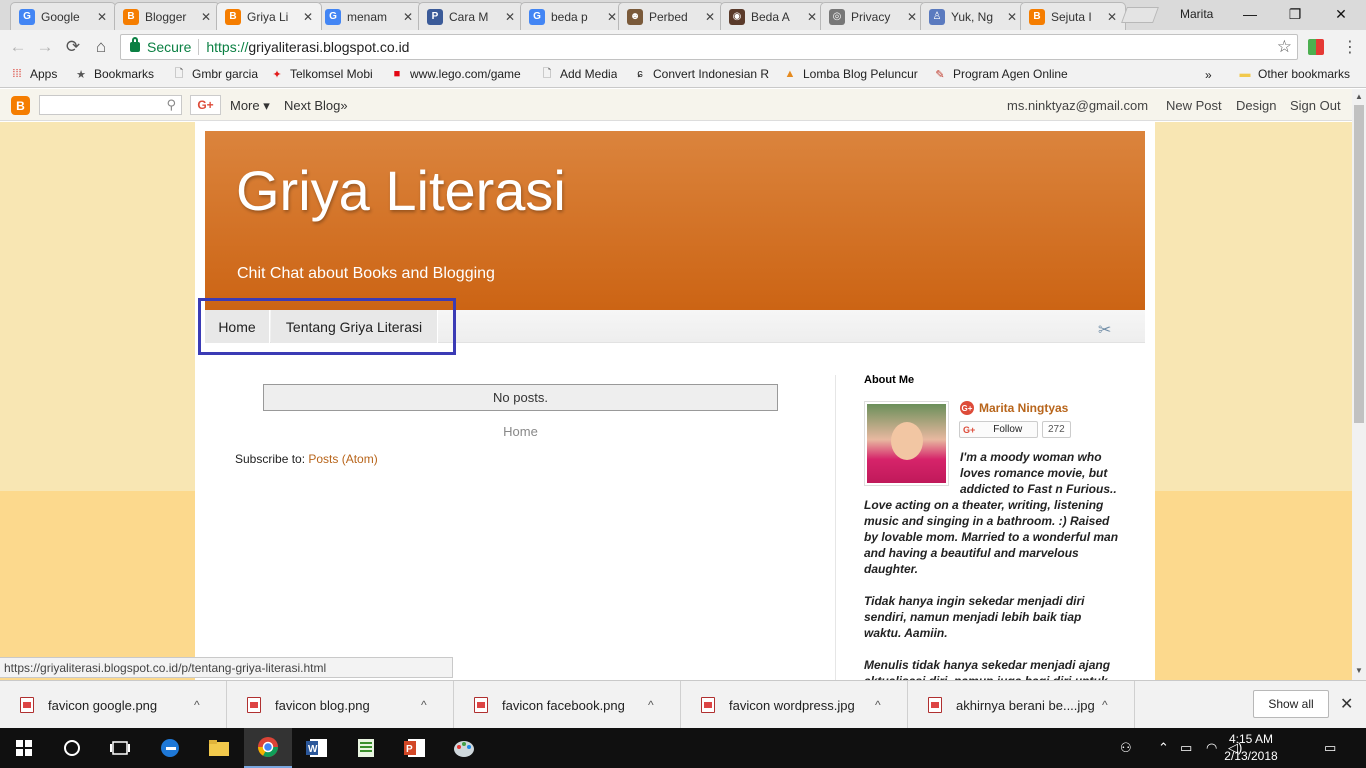 The height and width of the screenshot is (768, 1366). I want to click on user-email: ms.ninktyaz@gmail.com, so click(1077, 105).